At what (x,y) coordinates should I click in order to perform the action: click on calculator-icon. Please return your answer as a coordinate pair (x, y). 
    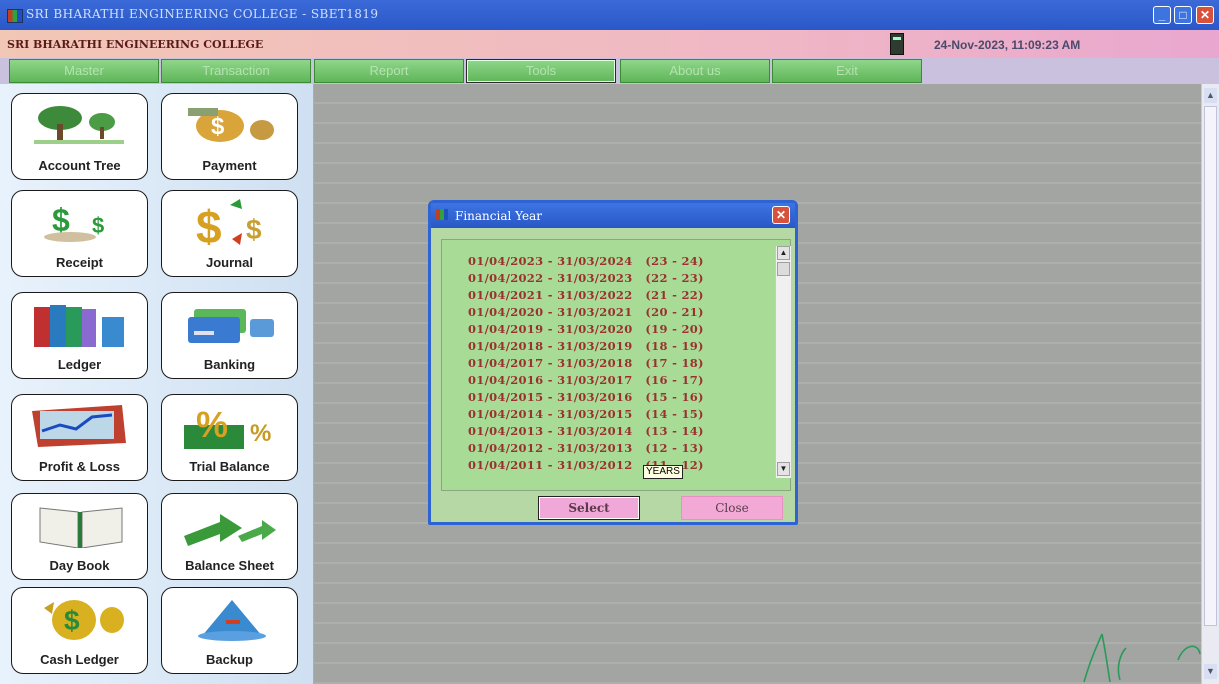
    Looking at the image, I should click on (897, 44).